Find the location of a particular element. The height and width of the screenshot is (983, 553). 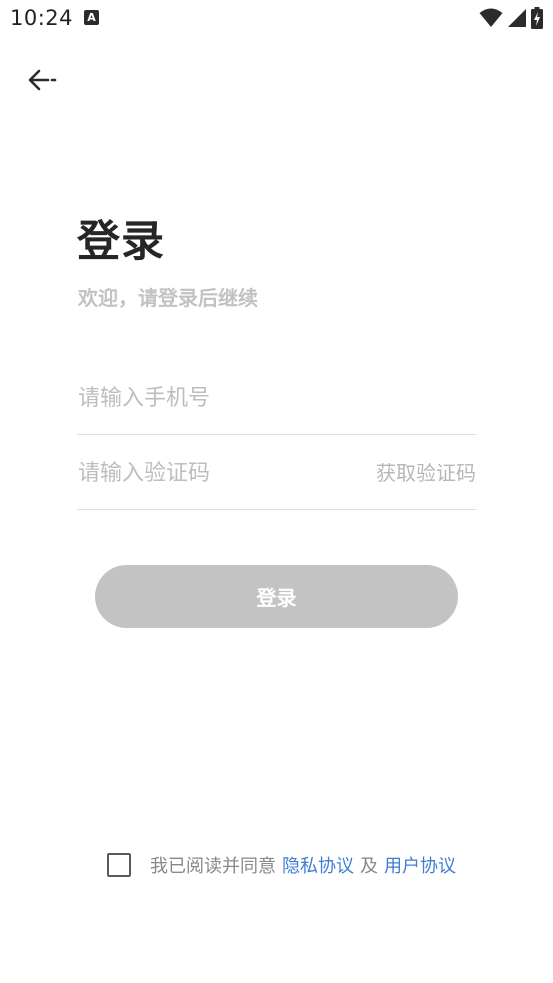

login-button: 登录 is located at coordinates (276, 596).